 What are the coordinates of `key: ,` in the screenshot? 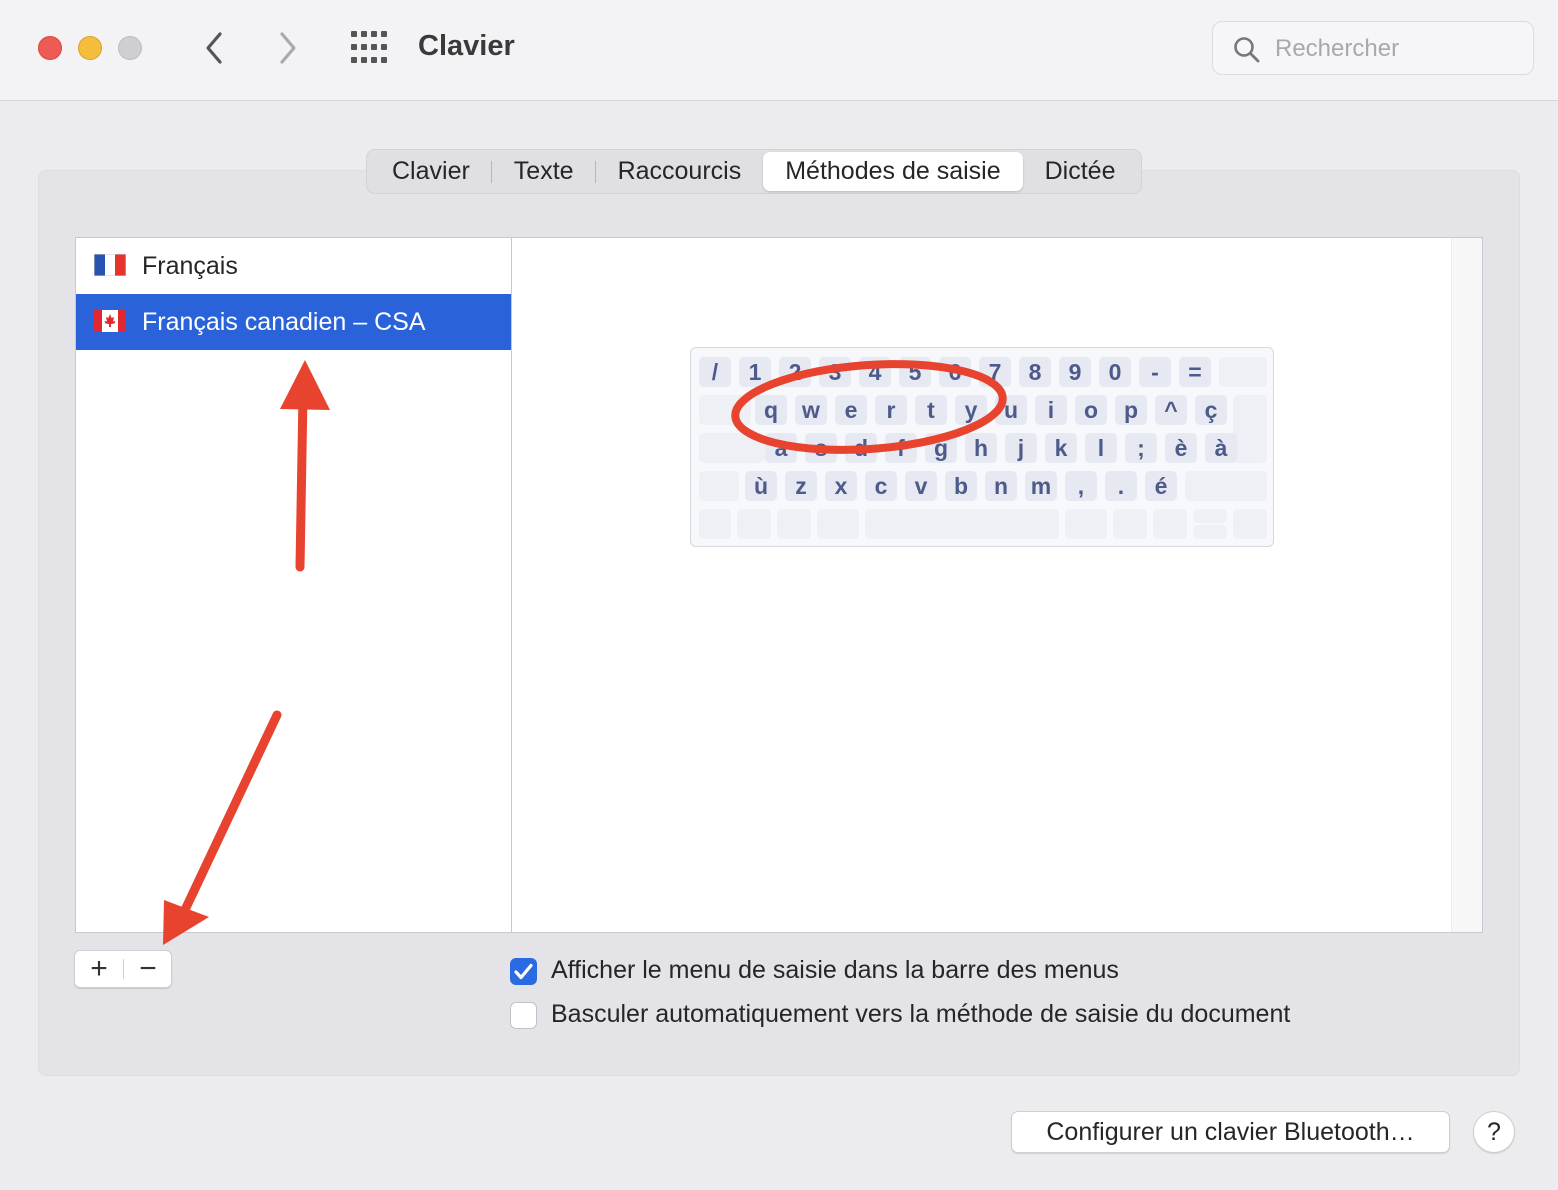 It's located at (1081, 486).